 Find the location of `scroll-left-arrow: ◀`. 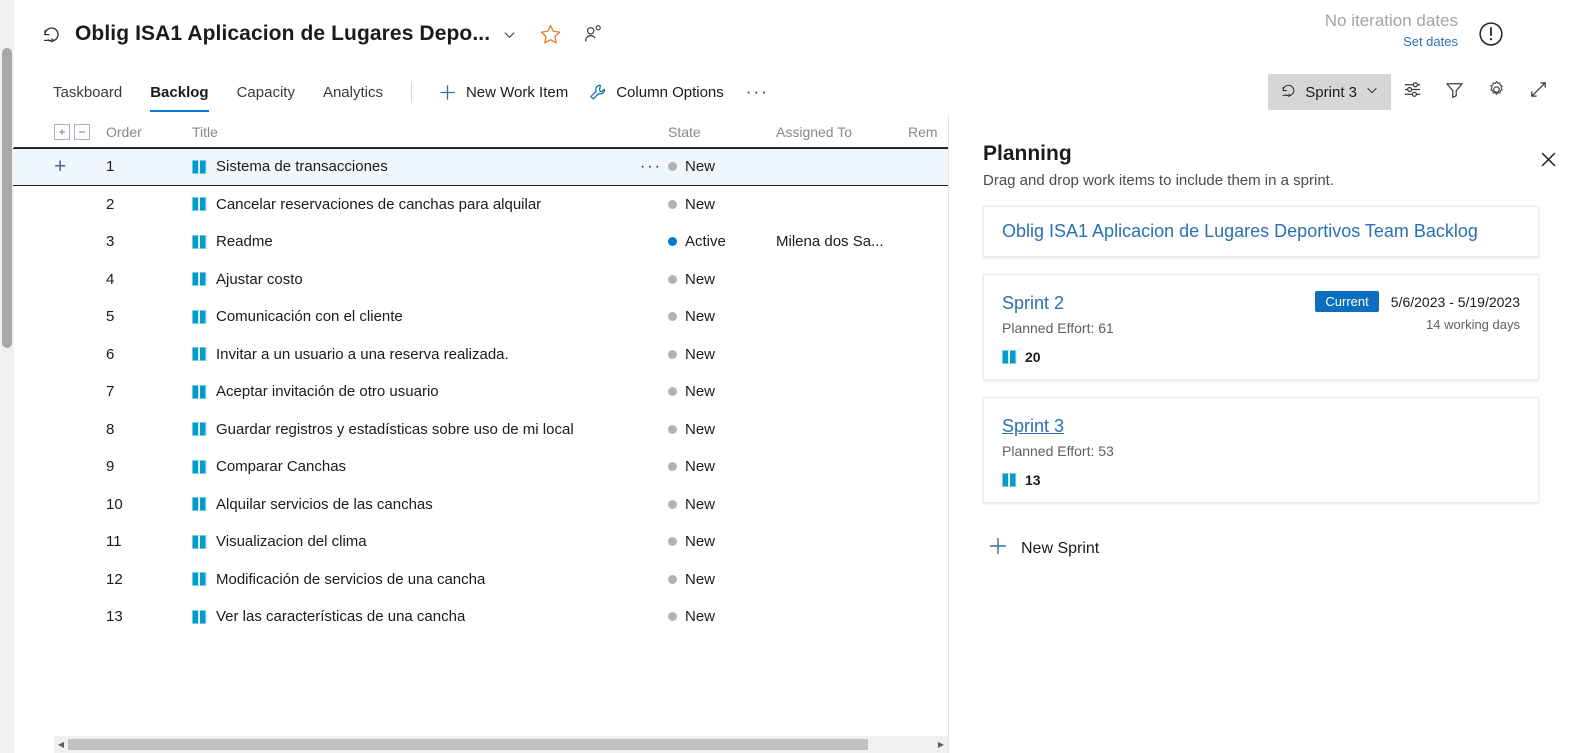

scroll-left-arrow: ◀ is located at coordinates (61, 744).